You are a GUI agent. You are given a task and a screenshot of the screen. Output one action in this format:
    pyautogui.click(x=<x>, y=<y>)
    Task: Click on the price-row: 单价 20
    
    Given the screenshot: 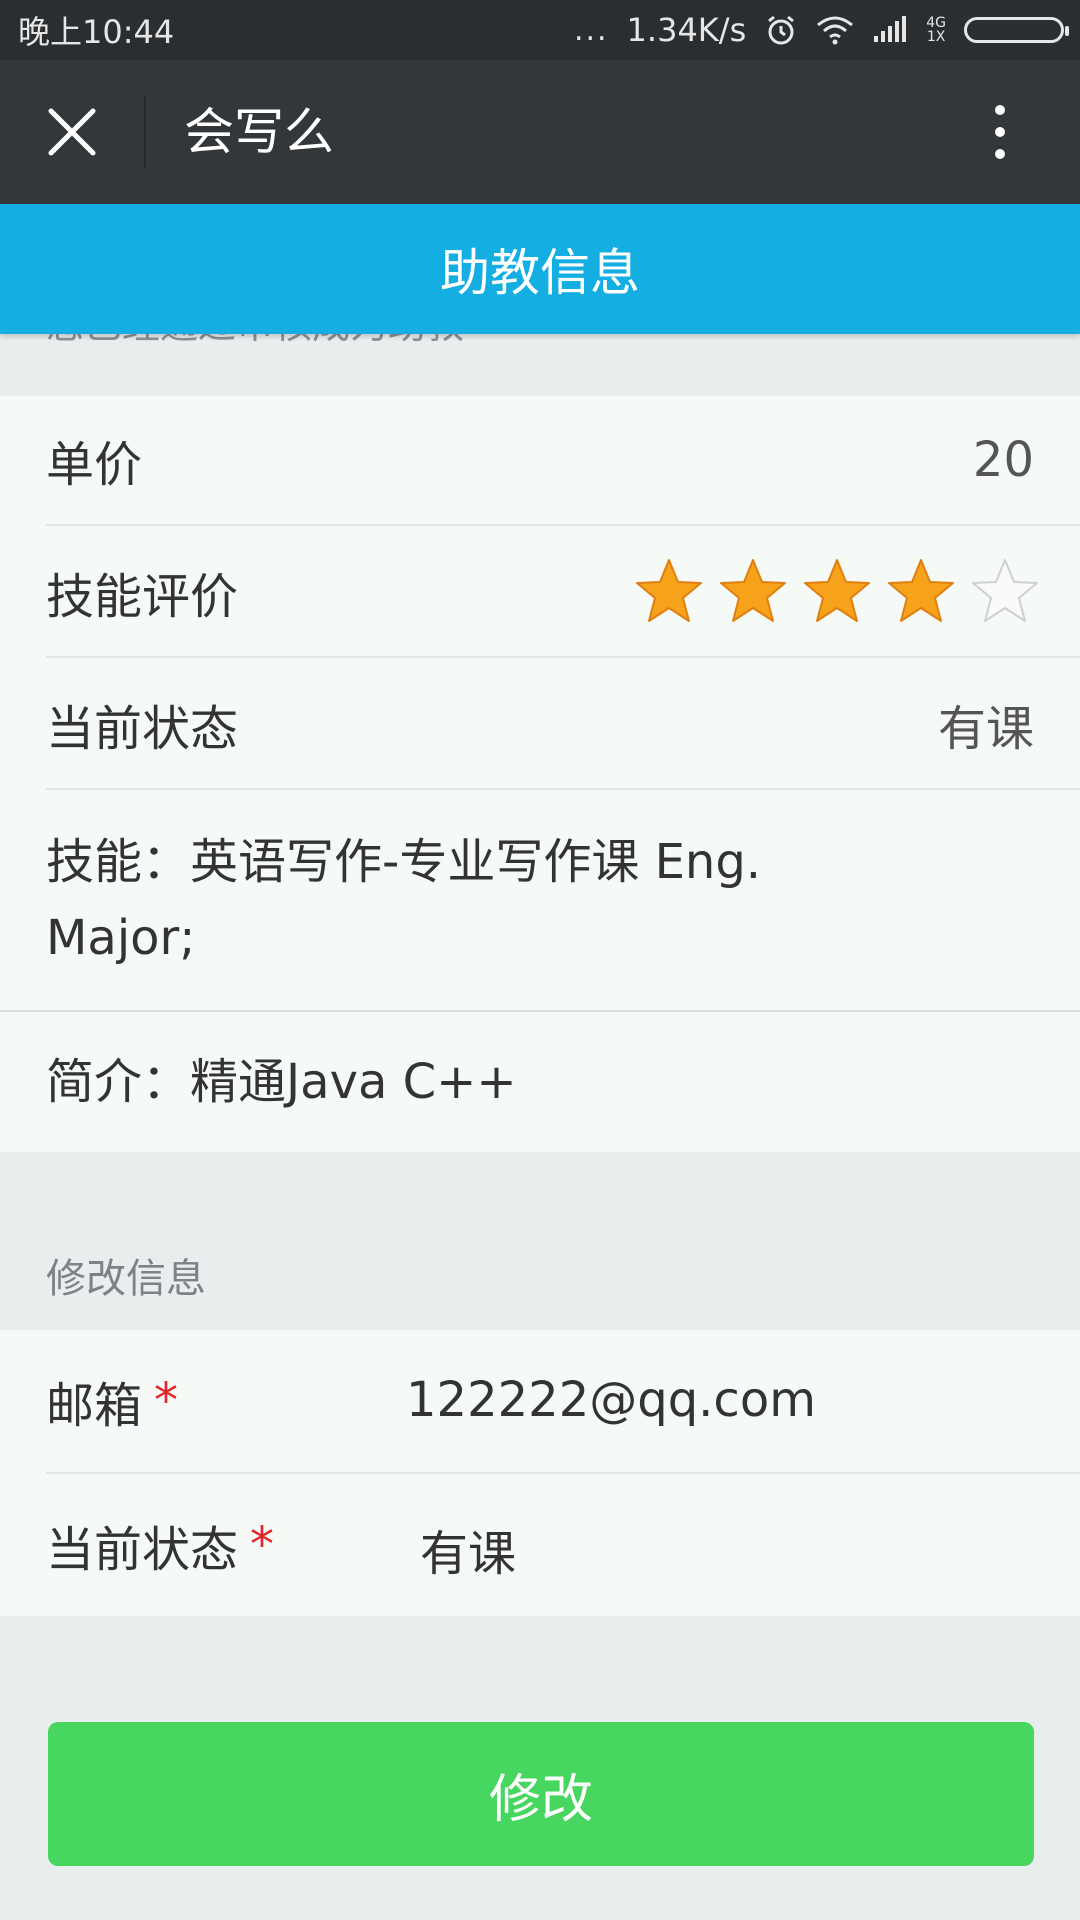 What is the action you would take?
    pyautogui.click(x=563, y=461)
    